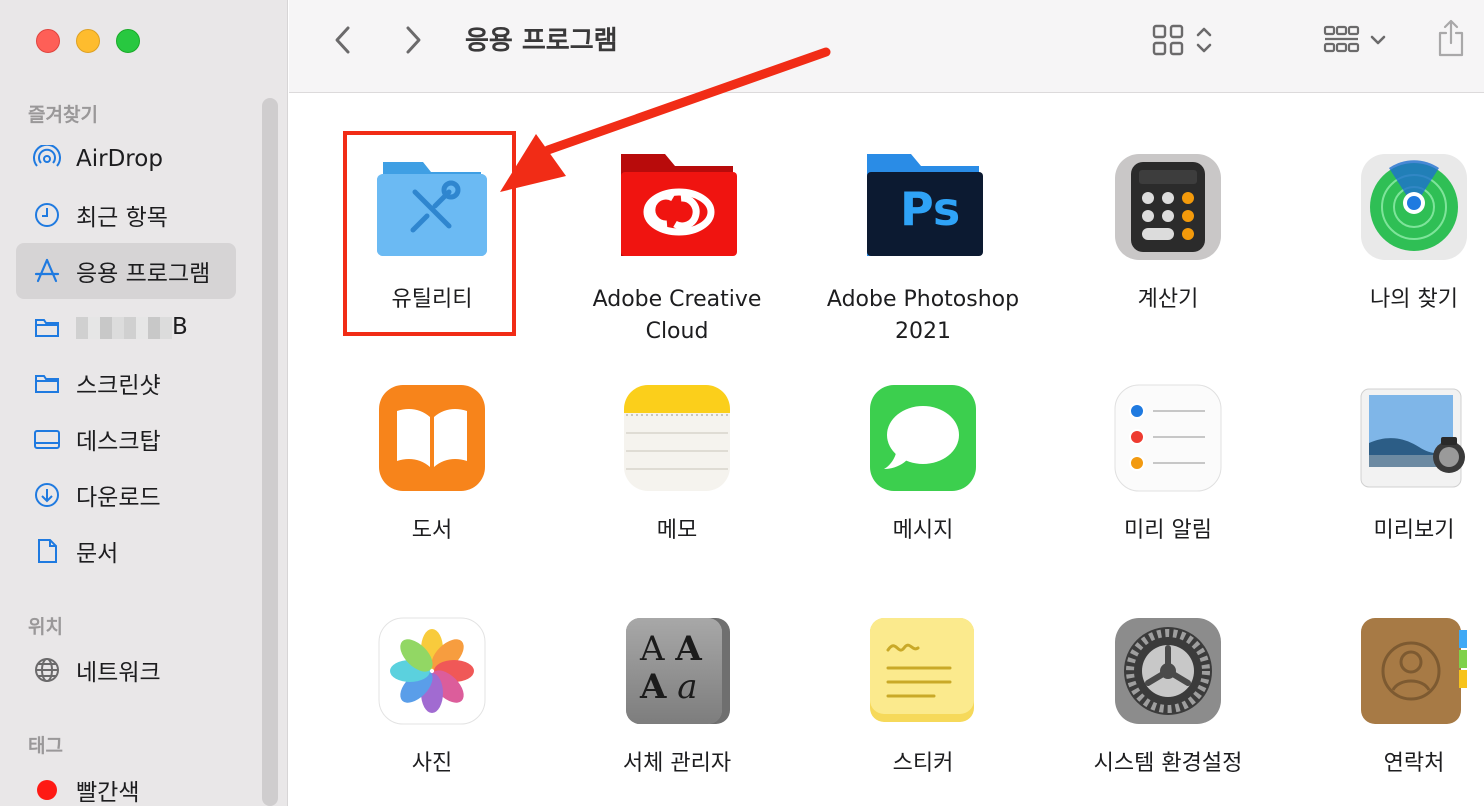 The width and height of the screenshot is (1484, 806). I want to click on app-label: 미리 알림, so click(1168, 530).